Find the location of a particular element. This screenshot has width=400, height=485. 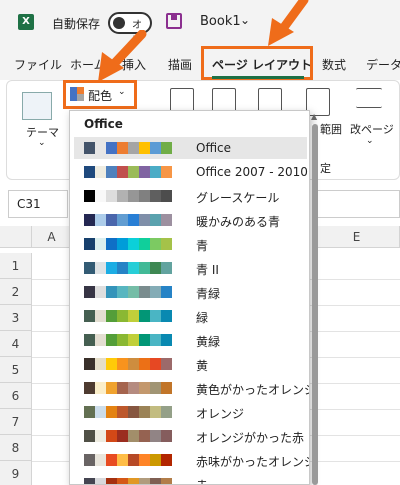

color-scheme-option: 赤 is located at coordinates (190, 478).